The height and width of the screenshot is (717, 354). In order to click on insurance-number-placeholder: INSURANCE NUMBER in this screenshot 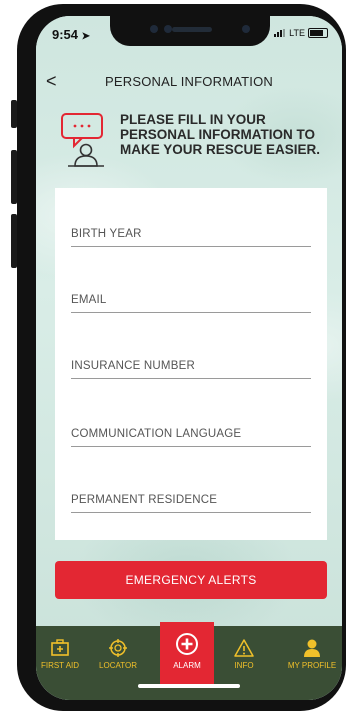, I will do `click(133, 366)`.